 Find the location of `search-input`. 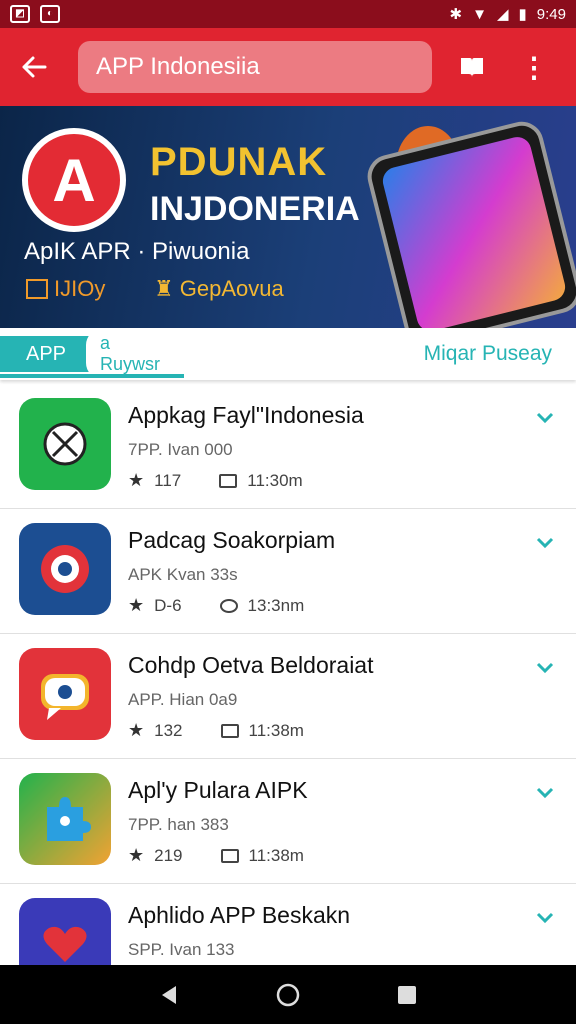

search-input is located at coordinates (255, 67).